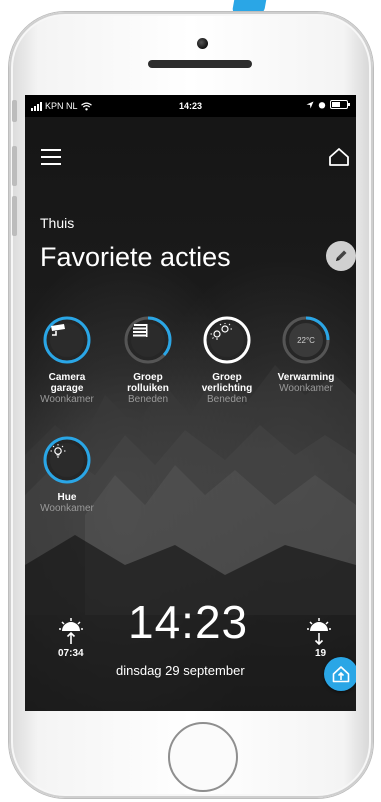 The image size is (381, 802). I want to click on hue-action-ring, so click(67, 460).